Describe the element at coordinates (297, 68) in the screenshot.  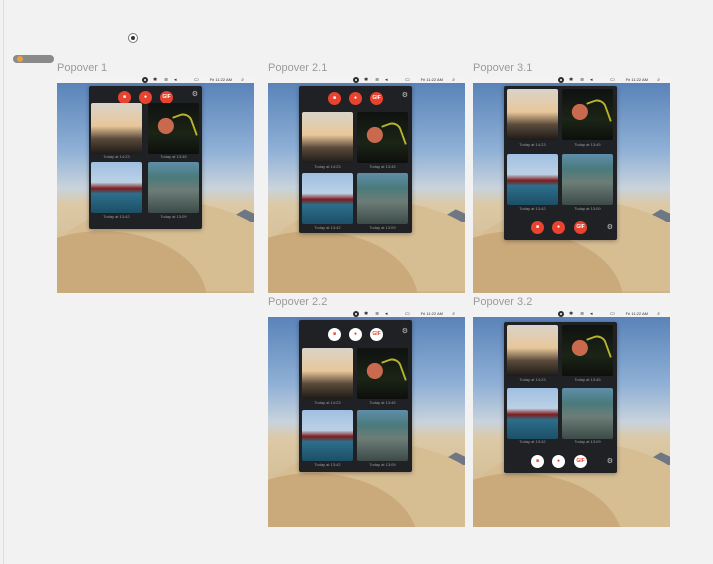
I see `artboard-title-popover-2-1: Popover 2.1` at that location.